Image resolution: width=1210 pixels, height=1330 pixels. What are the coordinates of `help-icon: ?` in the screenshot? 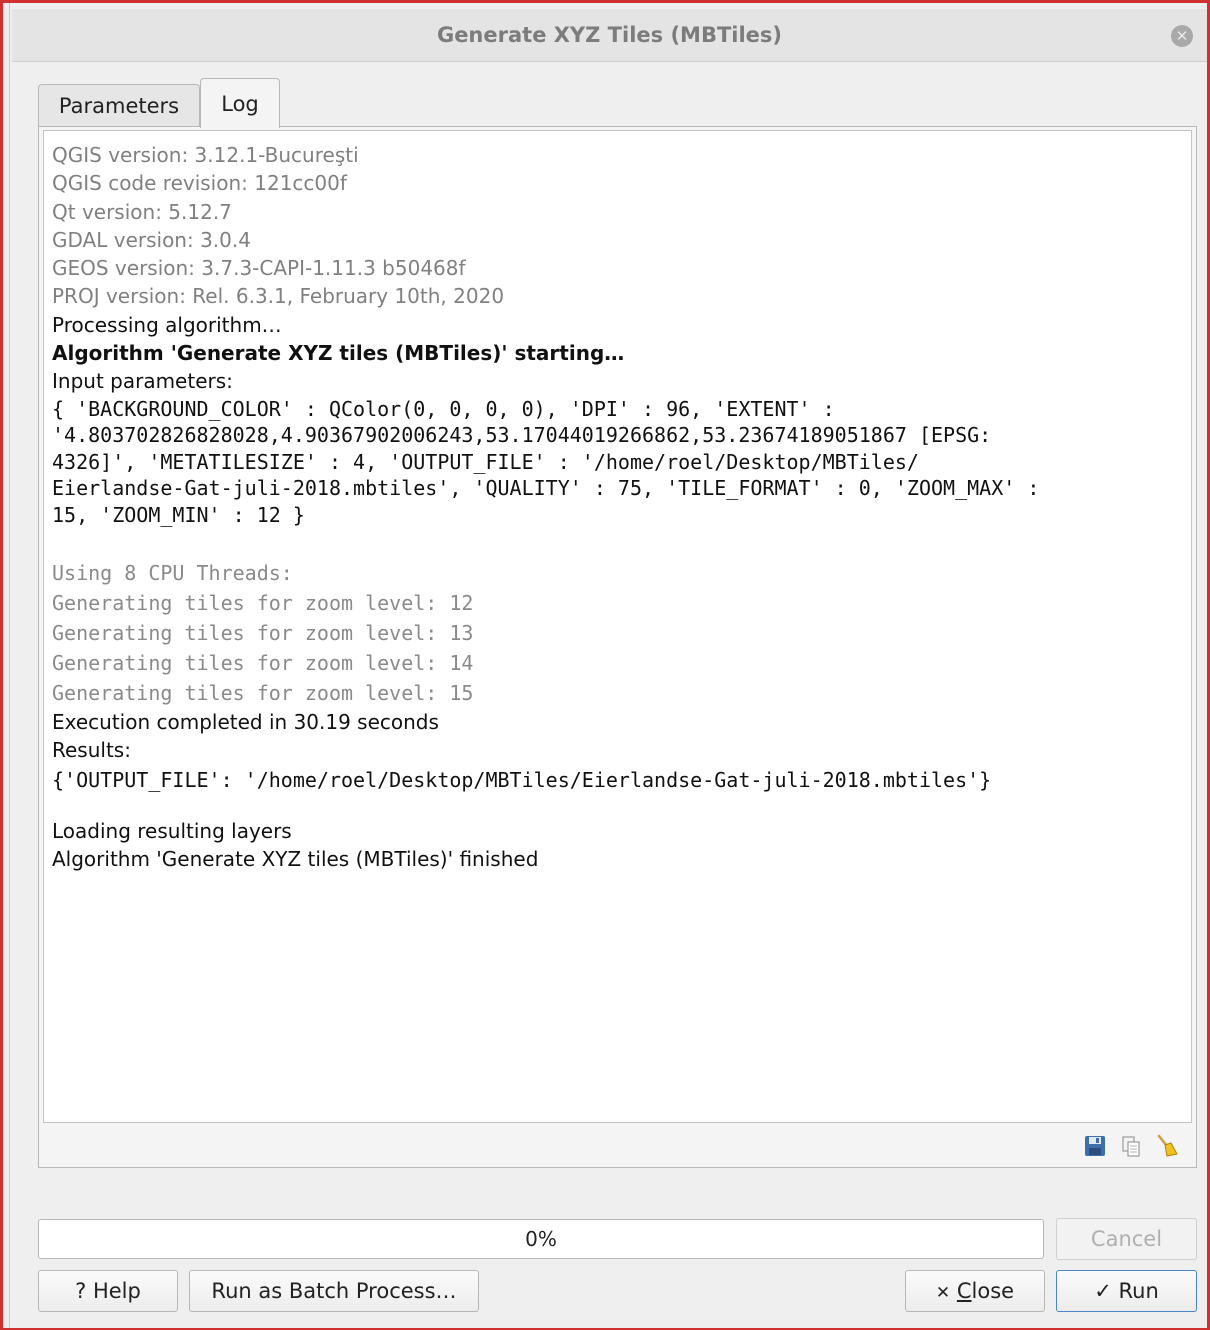 It's located at (81, 1291).